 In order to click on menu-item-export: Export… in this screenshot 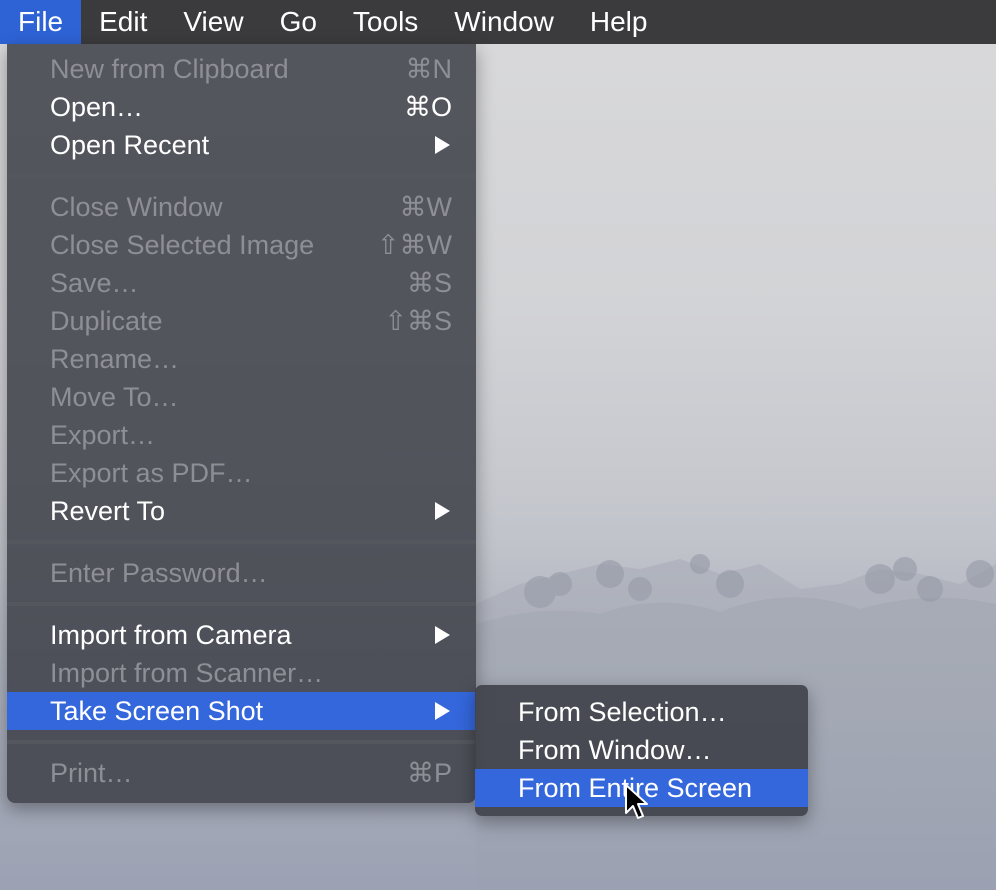, I will do `click(241, 435)`.